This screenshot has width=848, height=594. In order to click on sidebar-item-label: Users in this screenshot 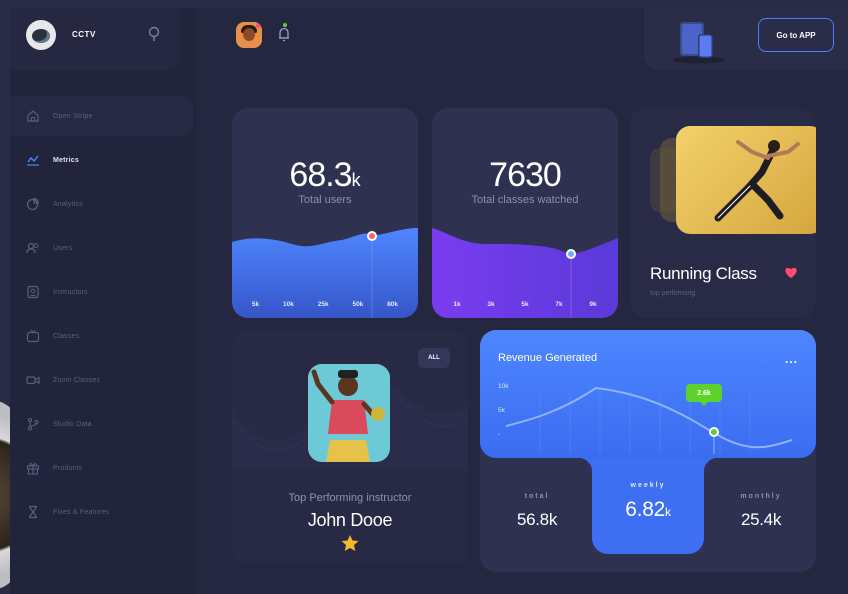, I will do `click(63, 248)`.